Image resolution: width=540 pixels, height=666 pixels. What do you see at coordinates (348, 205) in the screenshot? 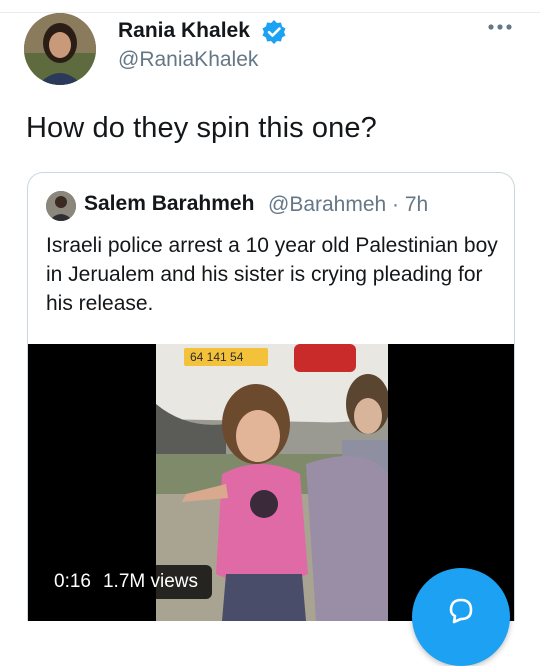
I see `quoted-author-handle: @Barahmeh · 7h` at bounding box center [348, 205].